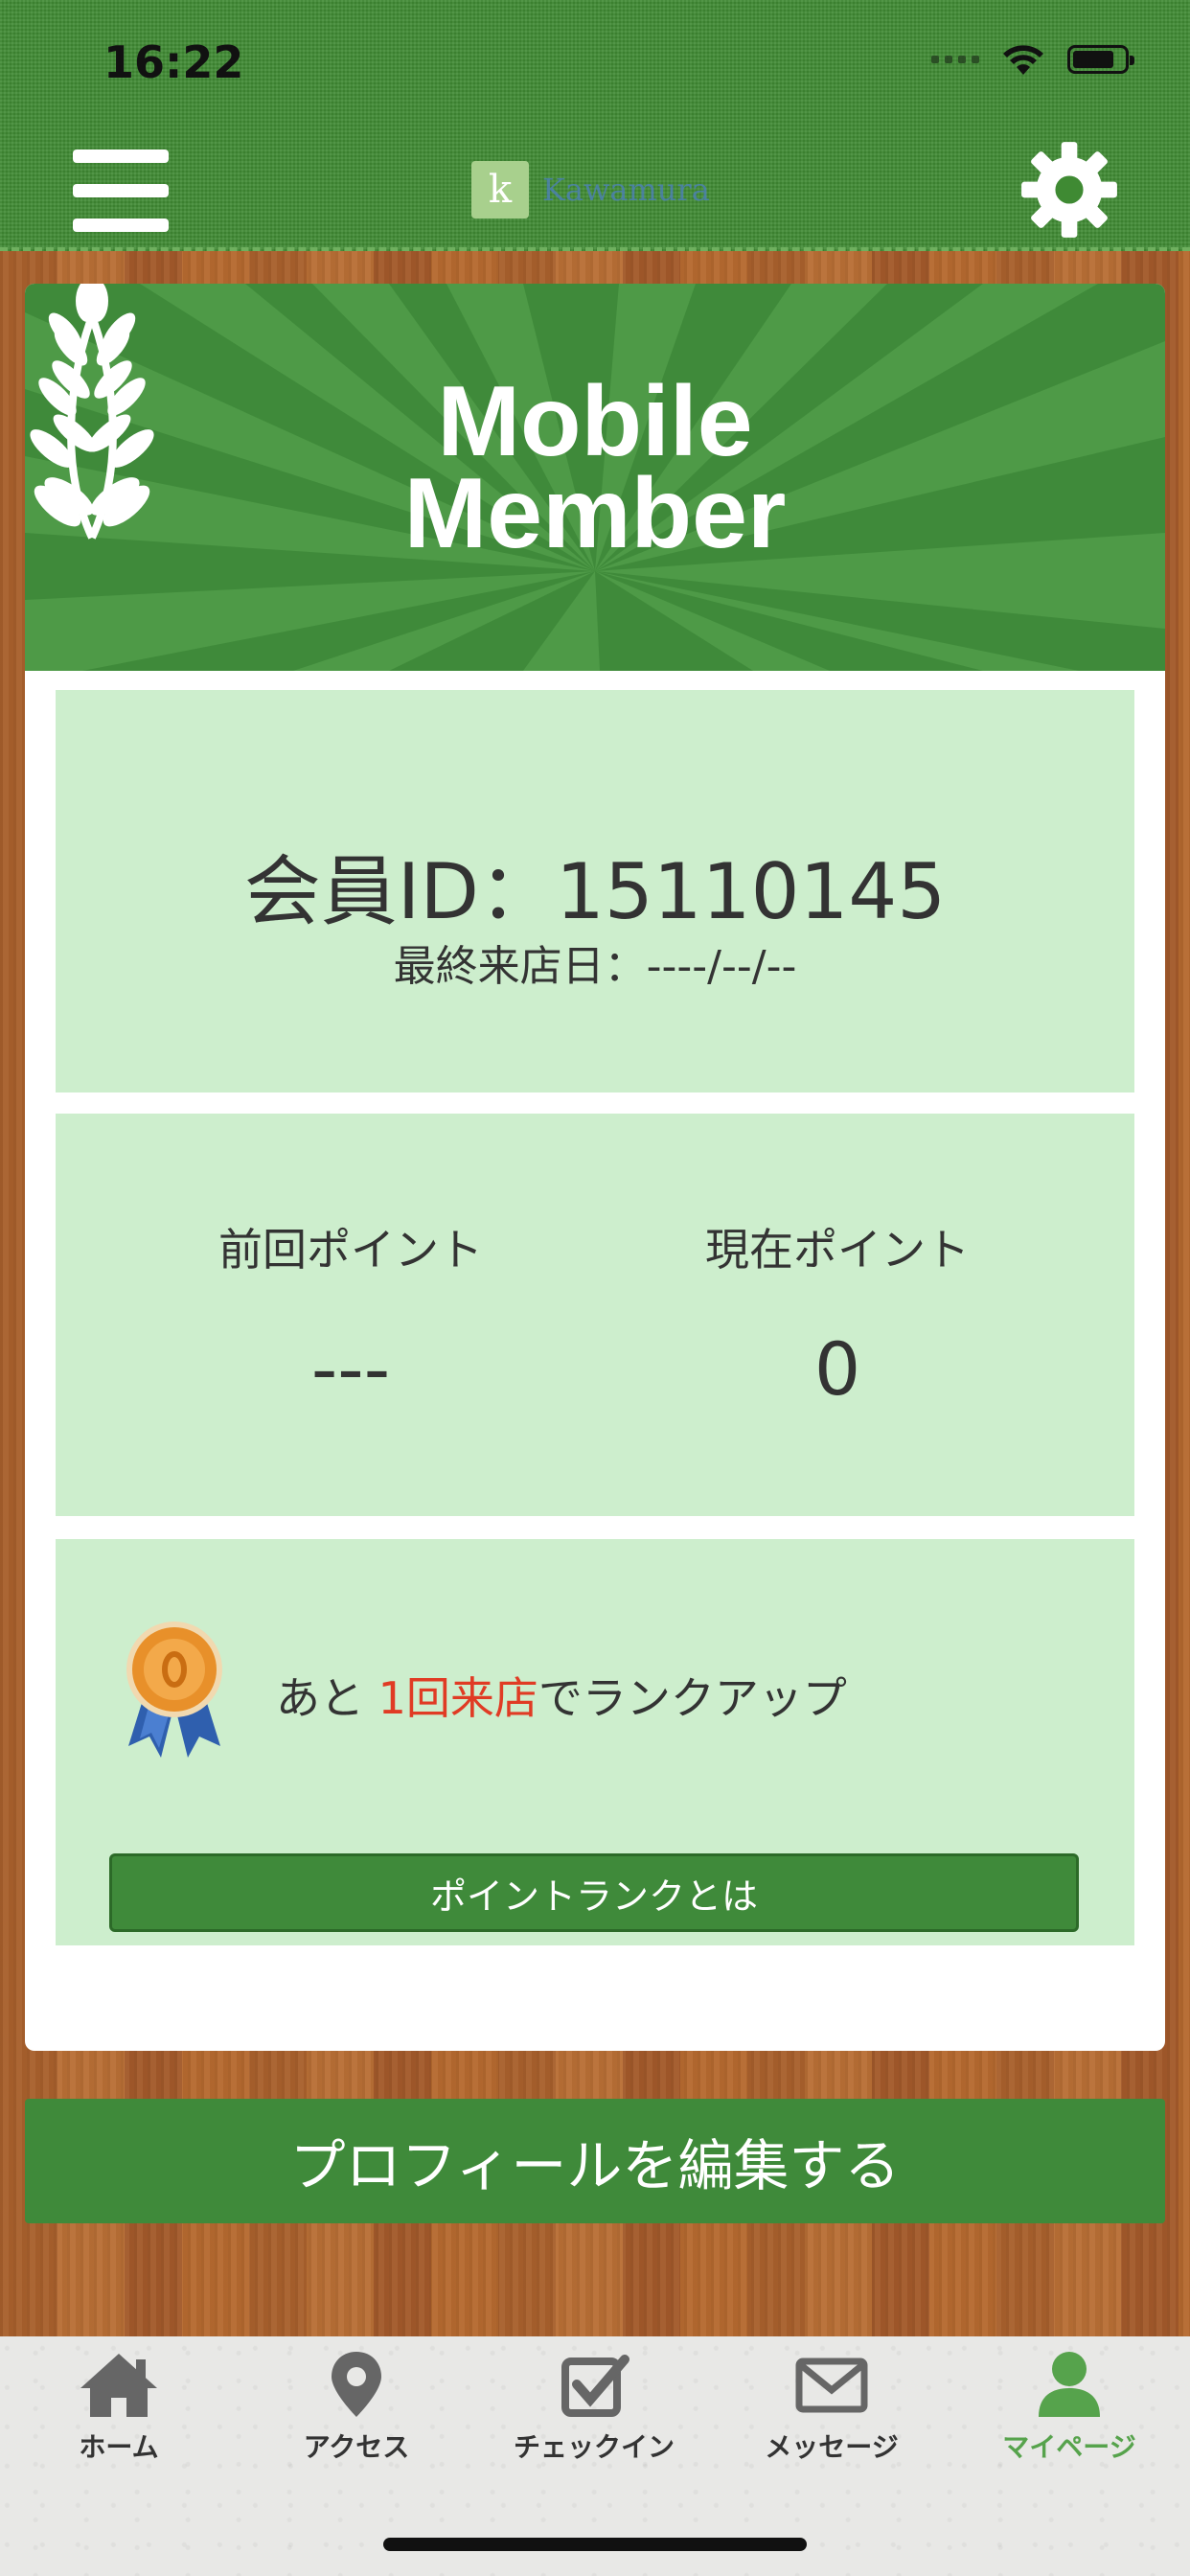  What do you see at coordinates (595, 2161) in the screenshot?
I see `edit-profile-button: プロフィールを編集する` at bounding box center [595, 2161].